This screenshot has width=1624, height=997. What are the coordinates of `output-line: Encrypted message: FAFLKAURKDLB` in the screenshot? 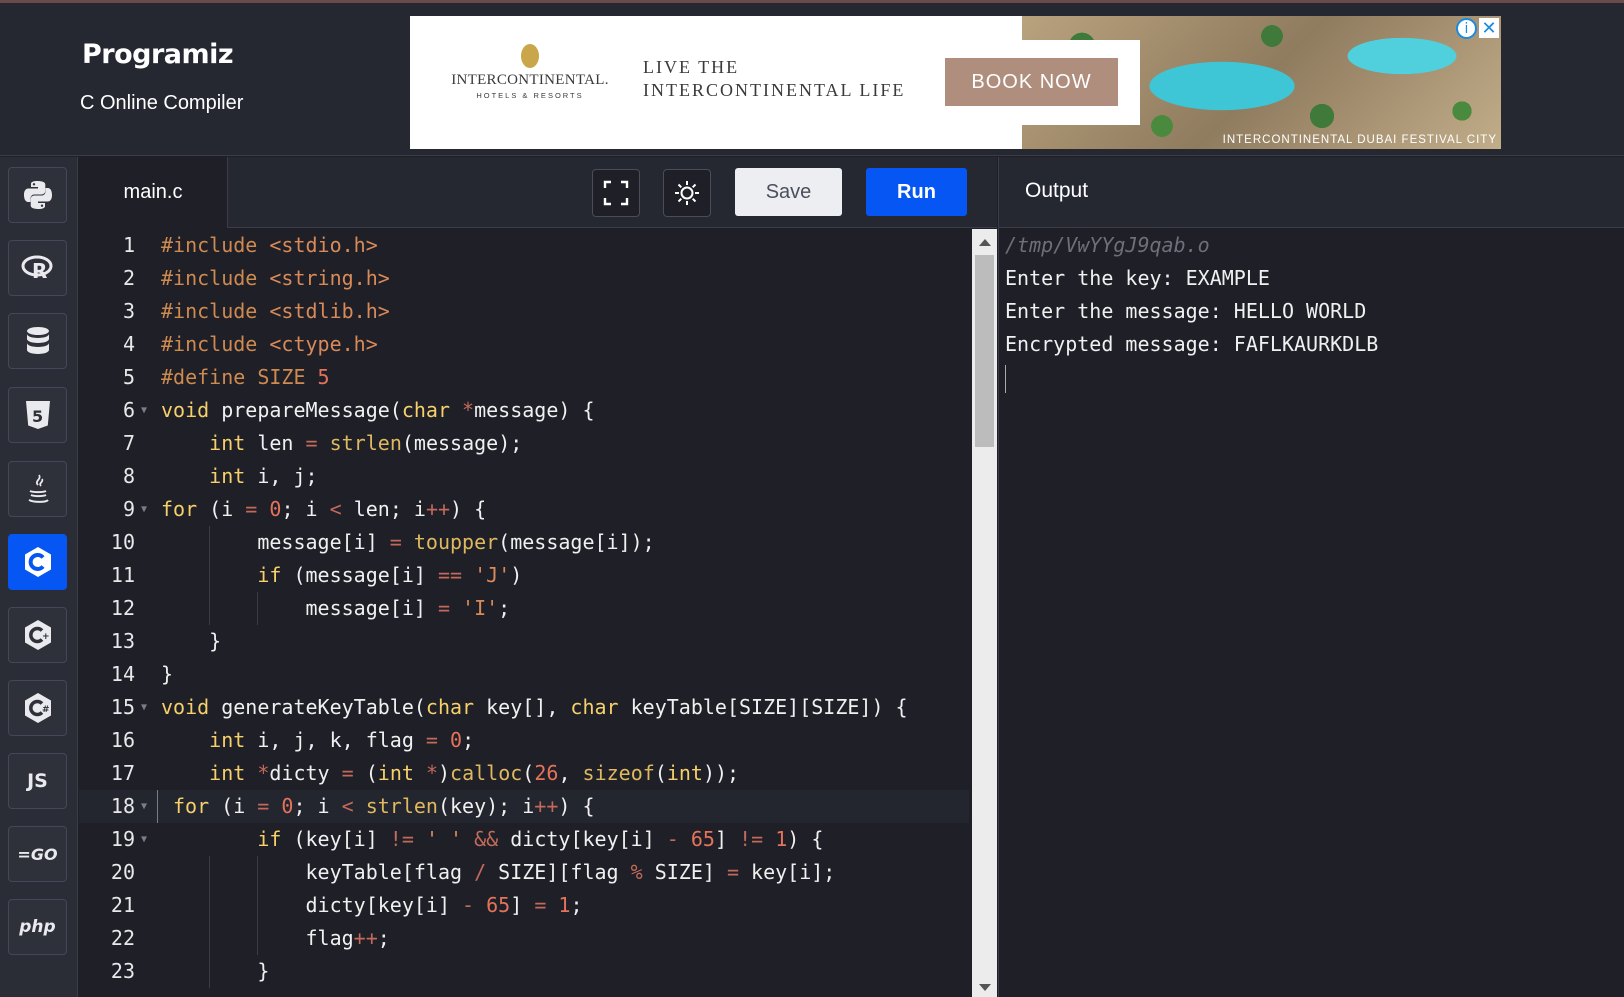 It's located at (1192, 344).